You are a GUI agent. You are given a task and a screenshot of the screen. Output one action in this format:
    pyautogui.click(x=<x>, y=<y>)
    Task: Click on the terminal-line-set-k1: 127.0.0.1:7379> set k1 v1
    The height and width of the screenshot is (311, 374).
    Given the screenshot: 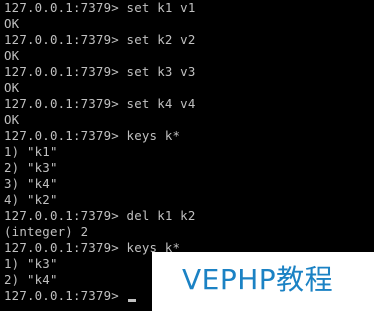 What is the action you would take?
    pyautogui.click(x=100, y=7)
    